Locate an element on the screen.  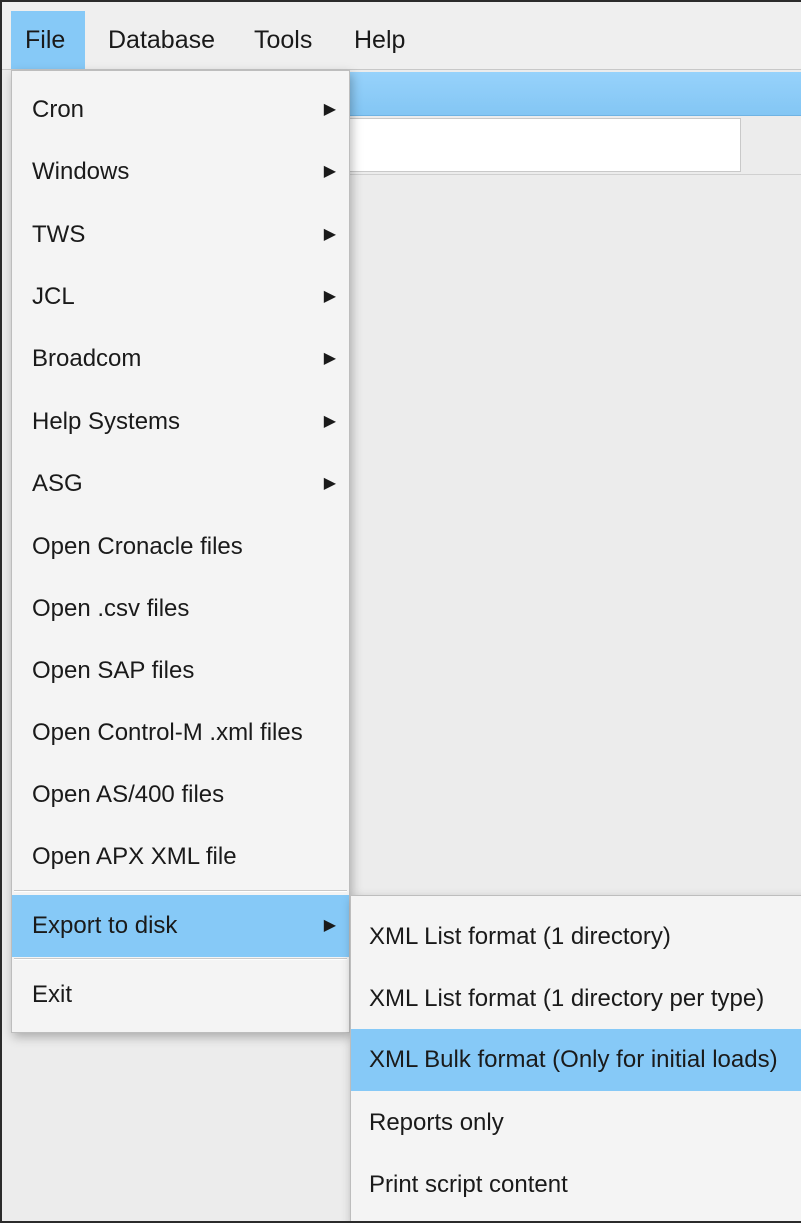
menu-item-broadcom: Broadcom ▶ is located at coordinates (180, 359).